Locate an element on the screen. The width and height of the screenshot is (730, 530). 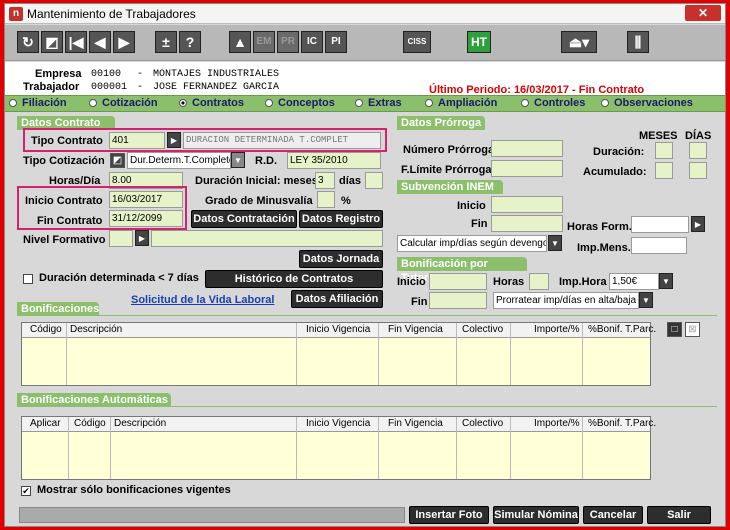
numero-prorroga-field is located at coordinates (527, 148).